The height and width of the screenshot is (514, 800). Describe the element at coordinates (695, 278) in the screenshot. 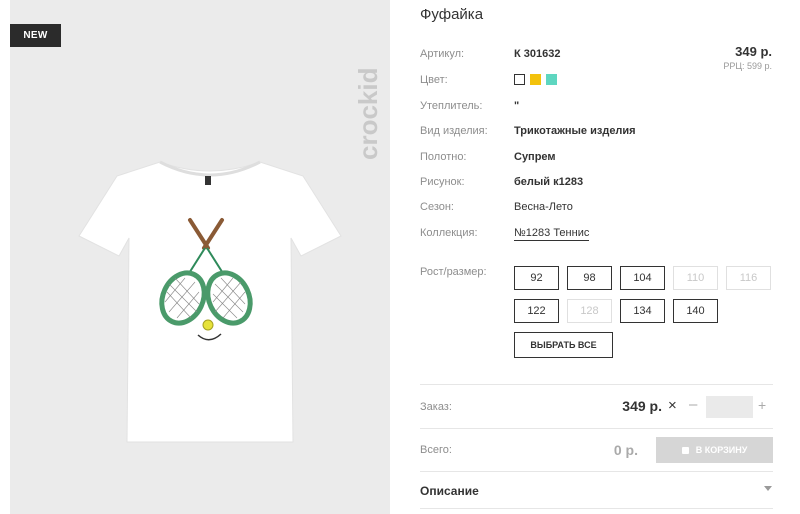

I see `size-option-110: 110` at that location.